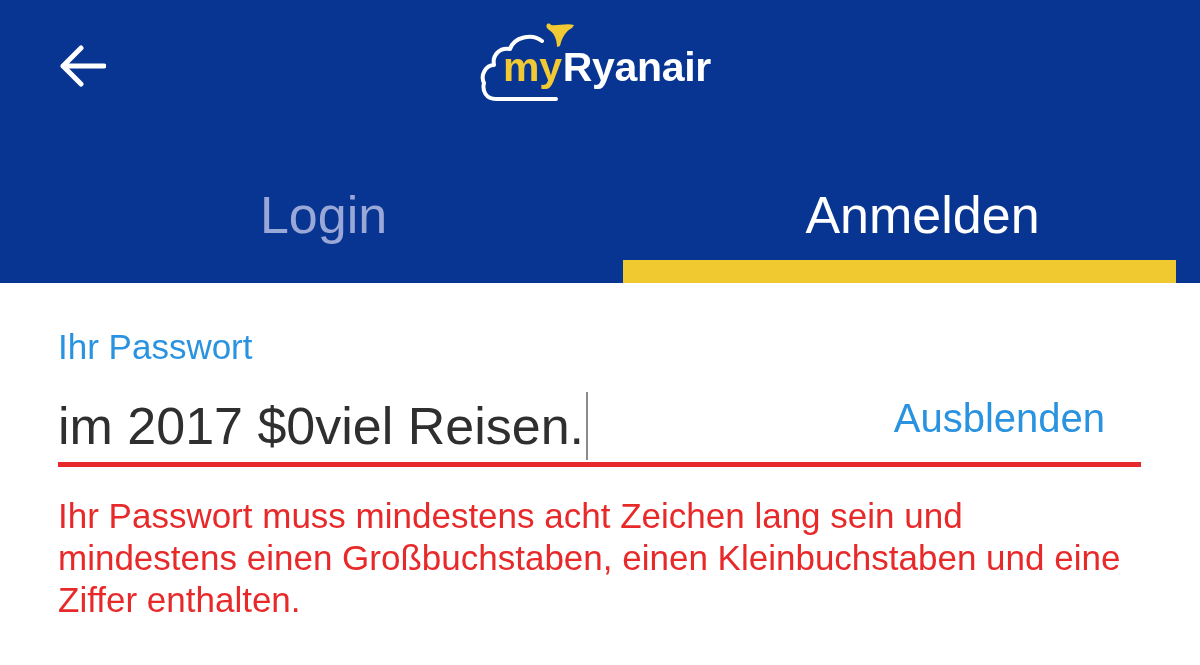 Image resolution: width=1200 pixels, height=665 pixels. What do you see at coordinates (600, 61) in the screenshot?
I see `app-logo: myRyanair` at bounding box center [600, 61].